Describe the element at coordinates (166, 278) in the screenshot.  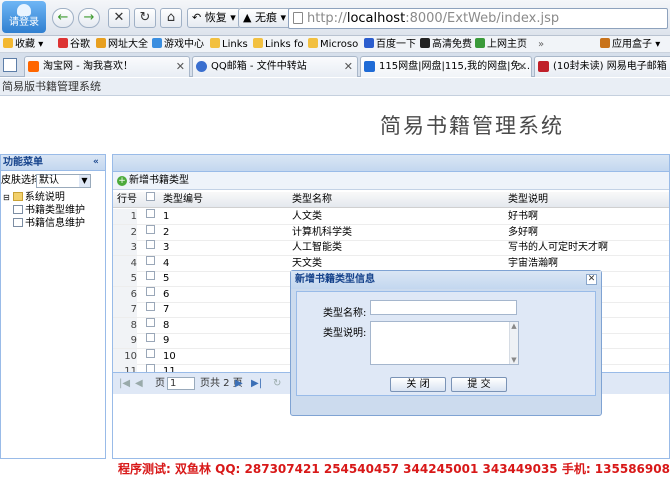
I see `cell-type-id: 5` at that location.